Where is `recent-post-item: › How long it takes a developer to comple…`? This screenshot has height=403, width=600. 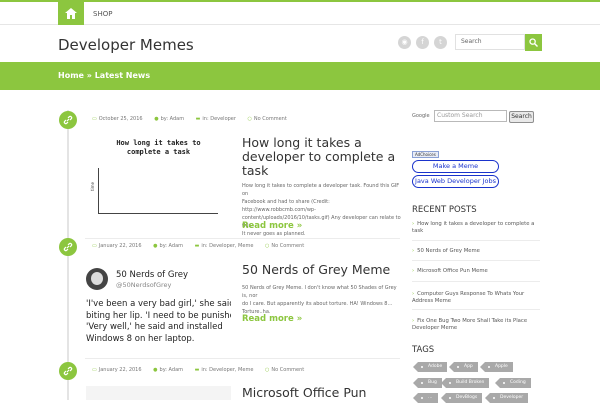
recent-post-item: › How long it takes a developer to comple… is located at coordinates (477, 228).